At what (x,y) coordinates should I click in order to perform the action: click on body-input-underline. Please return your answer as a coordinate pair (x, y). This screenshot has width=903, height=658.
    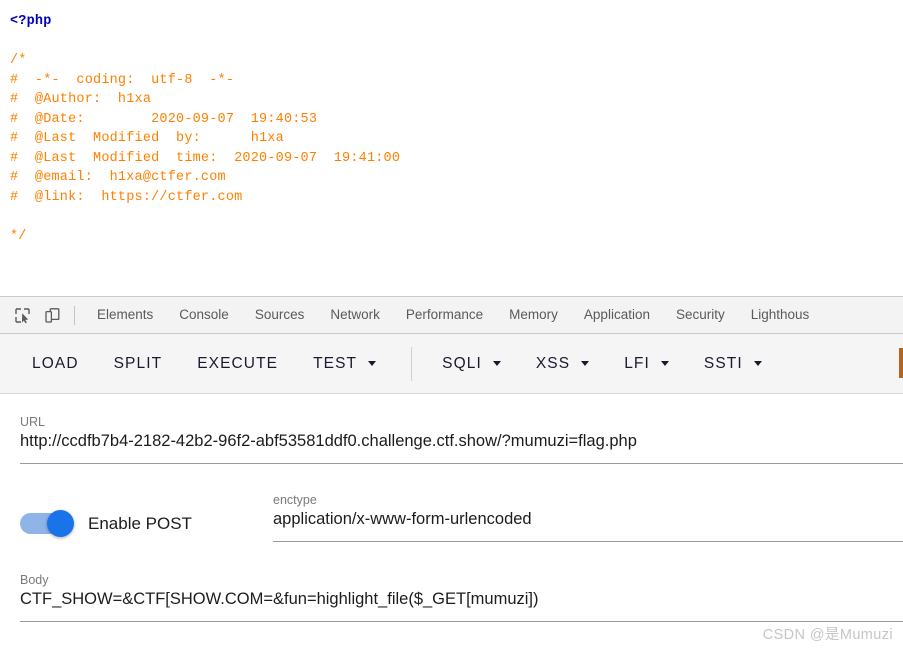
    Looking at the image, I should click on (461, 621).